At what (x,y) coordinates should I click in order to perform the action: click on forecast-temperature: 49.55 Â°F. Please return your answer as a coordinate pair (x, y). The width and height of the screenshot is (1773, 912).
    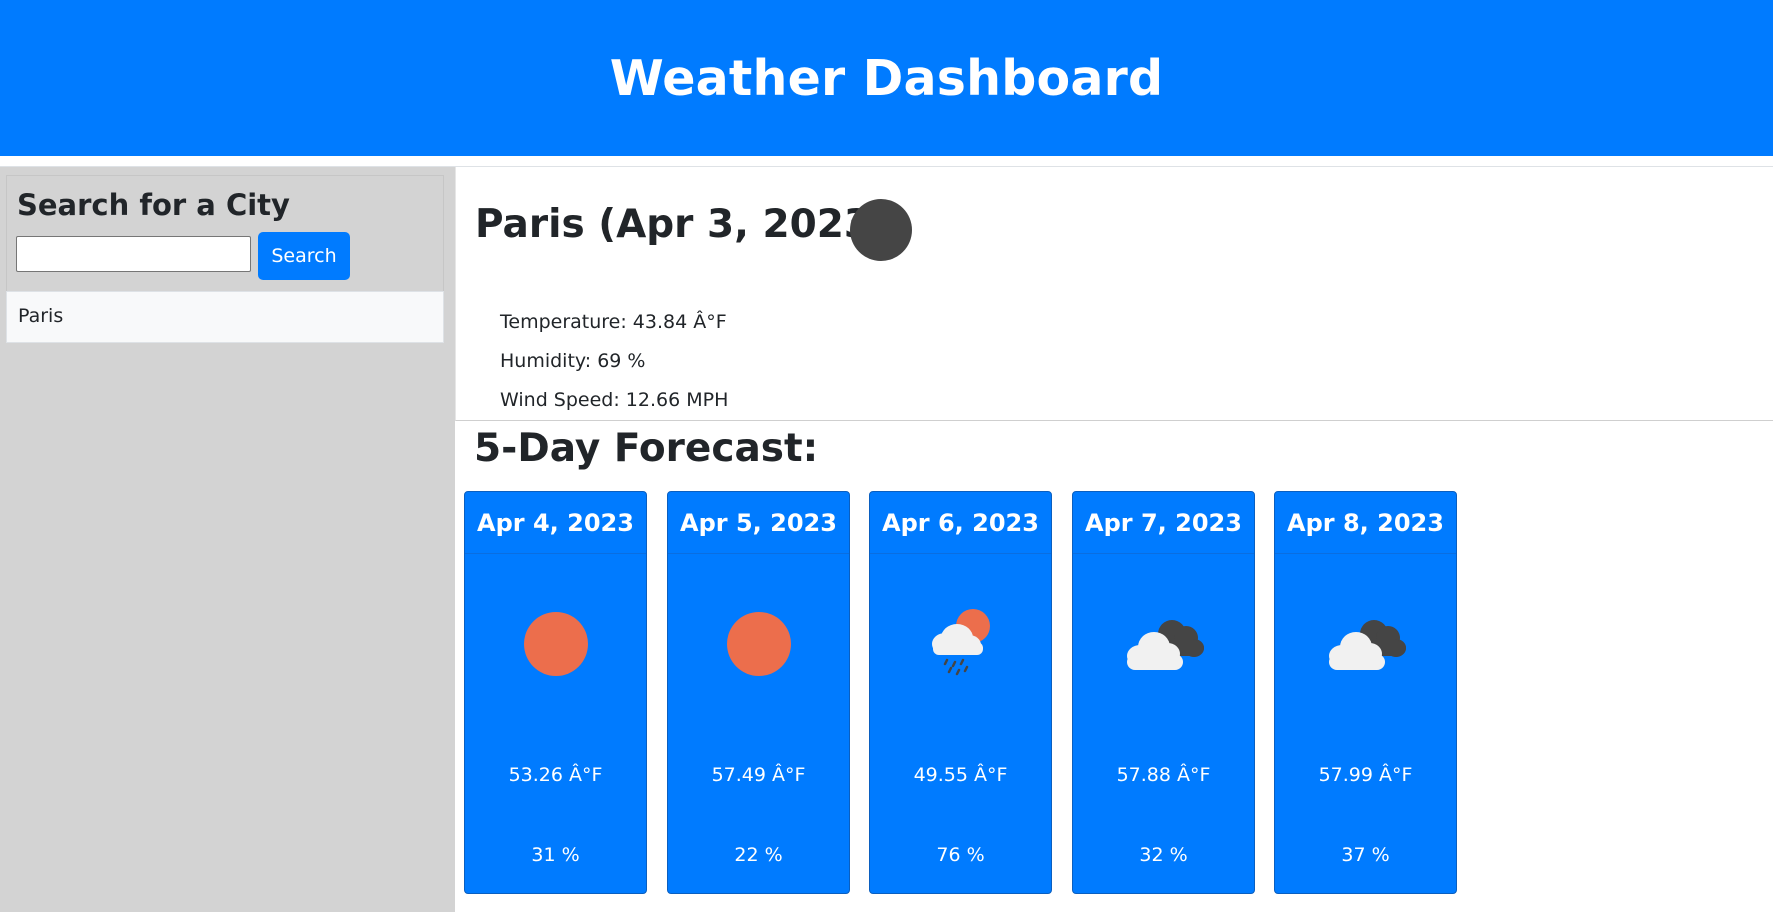
    Looking at the image, I should click on (960, 775).